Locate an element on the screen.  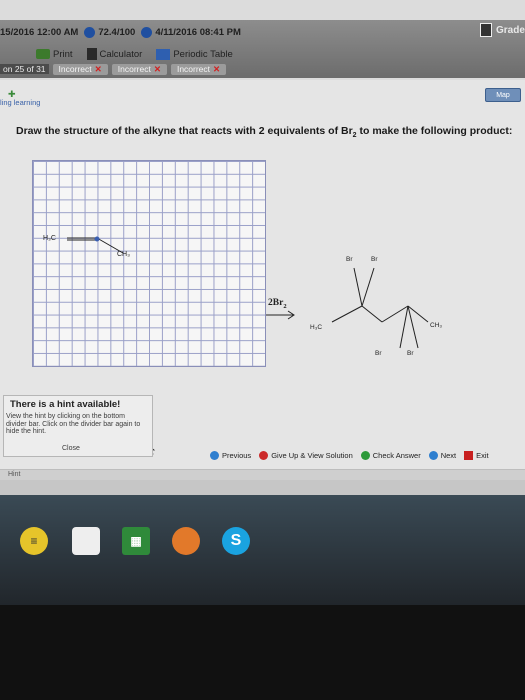
next-icon is located at coordinates (433, 455).